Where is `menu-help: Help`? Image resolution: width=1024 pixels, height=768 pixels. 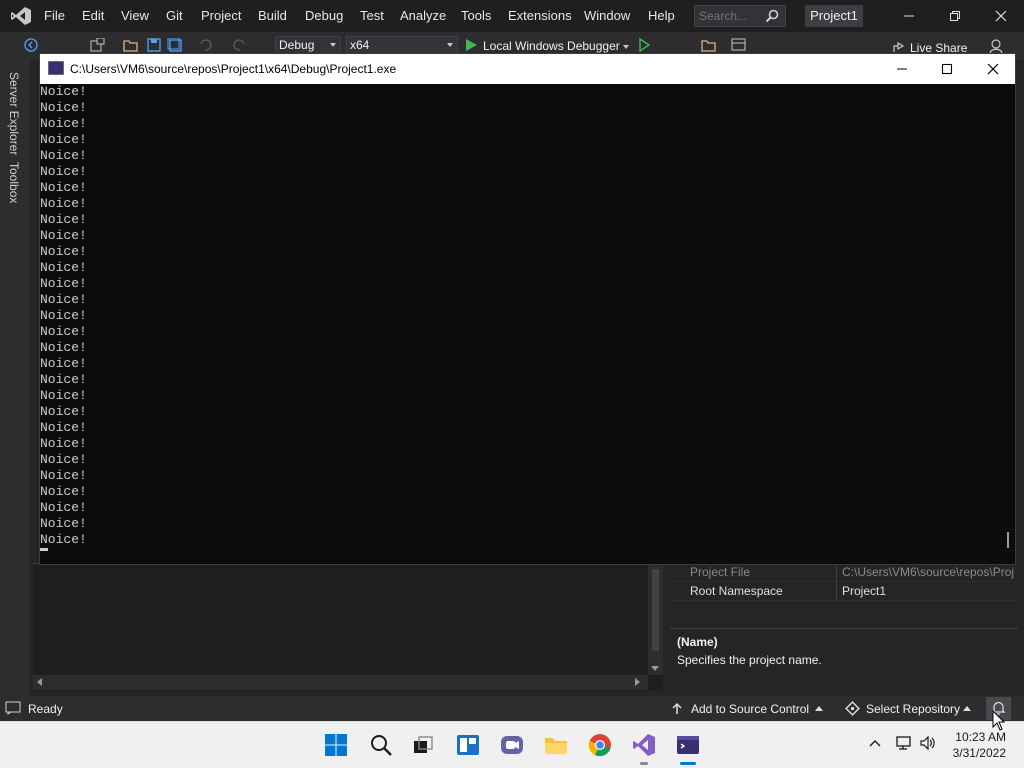 menu-help: Help is located at coordinates (661, 15).